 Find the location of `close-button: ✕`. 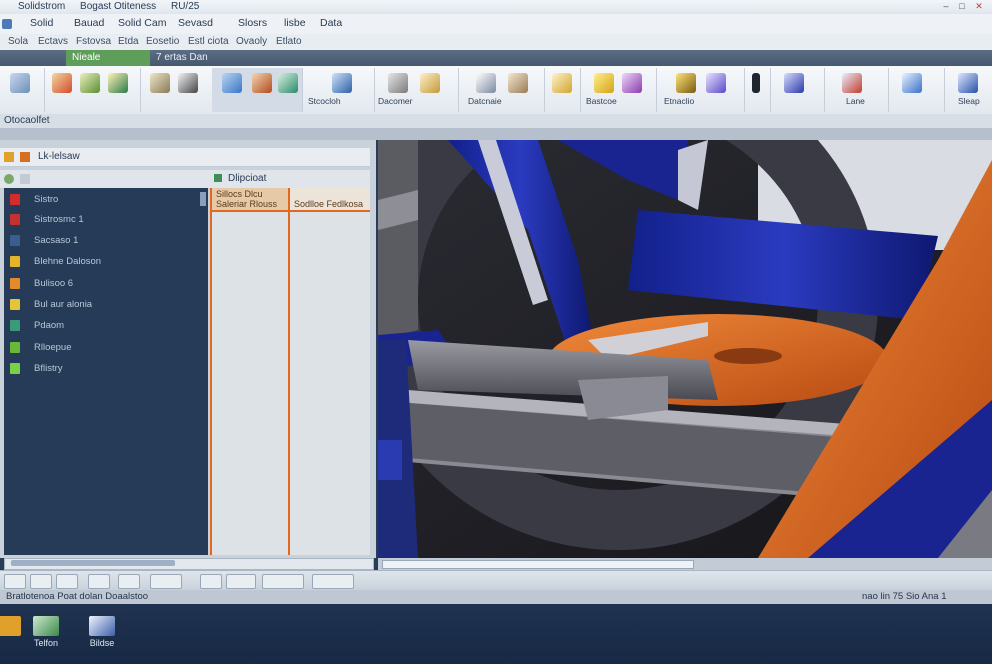

close-button: ✕ is located at coordinates (979, 6).